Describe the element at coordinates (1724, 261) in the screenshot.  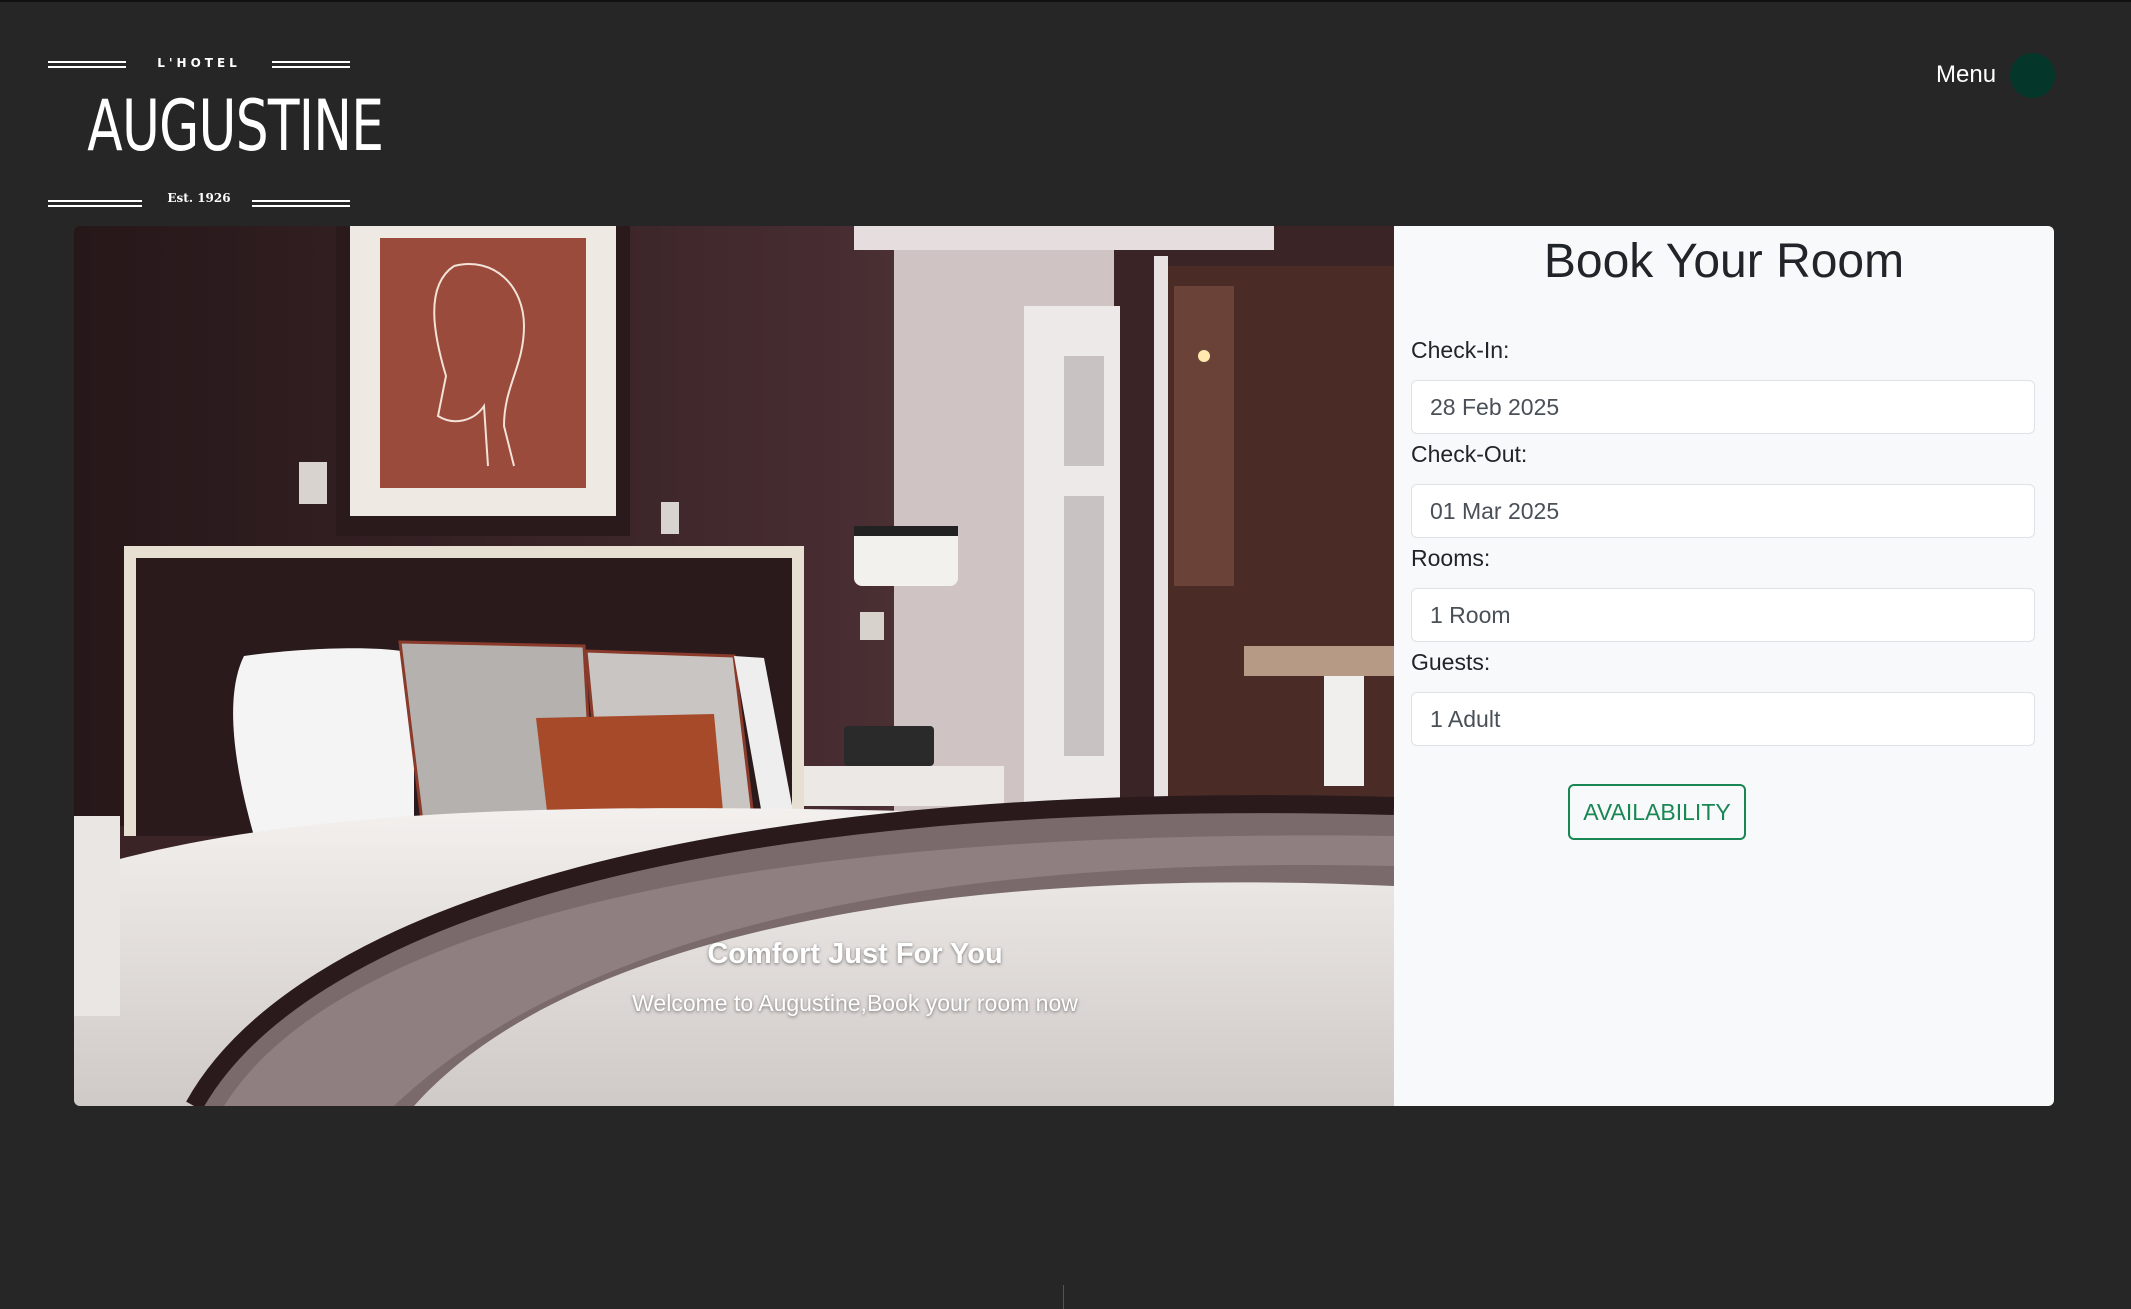
I see `booking-title: Book Your Room` at that location.